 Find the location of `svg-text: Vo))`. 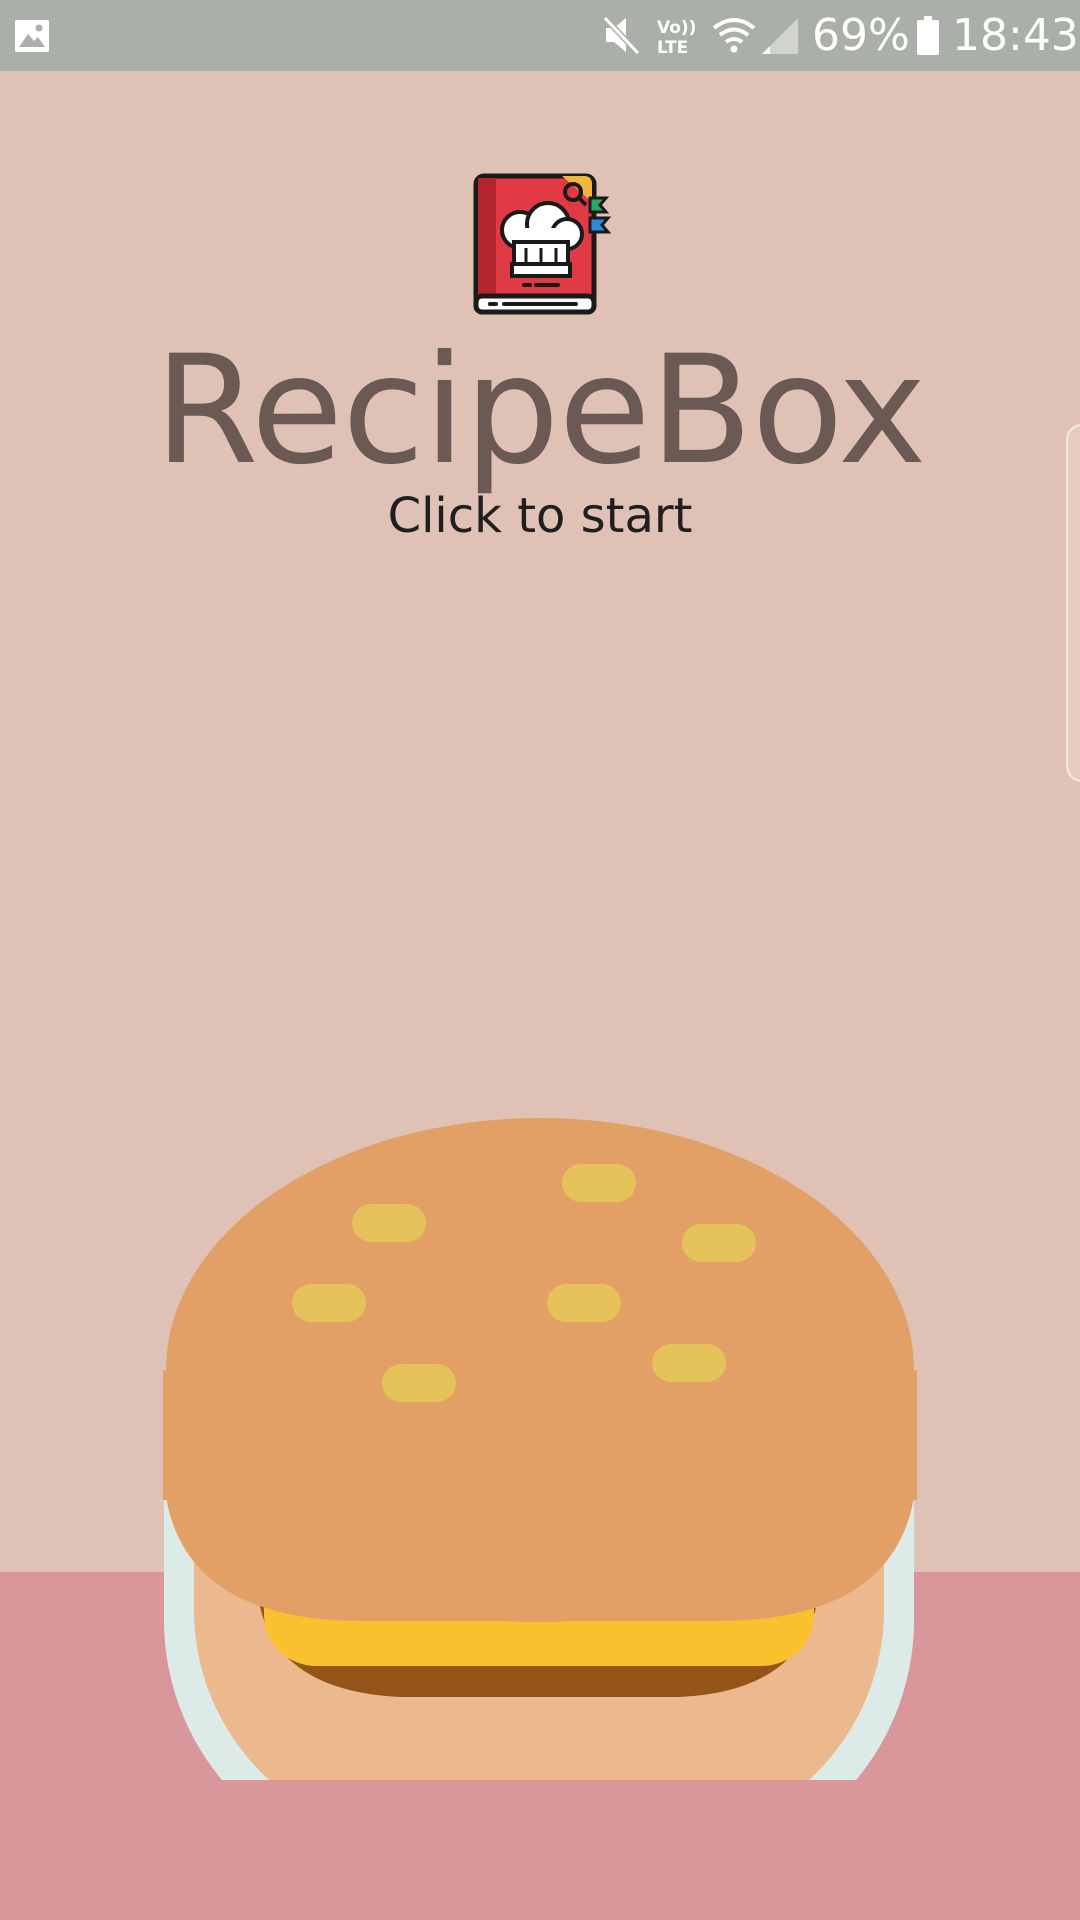

svg-text: Vo)) is located at coordinates (676, 28).